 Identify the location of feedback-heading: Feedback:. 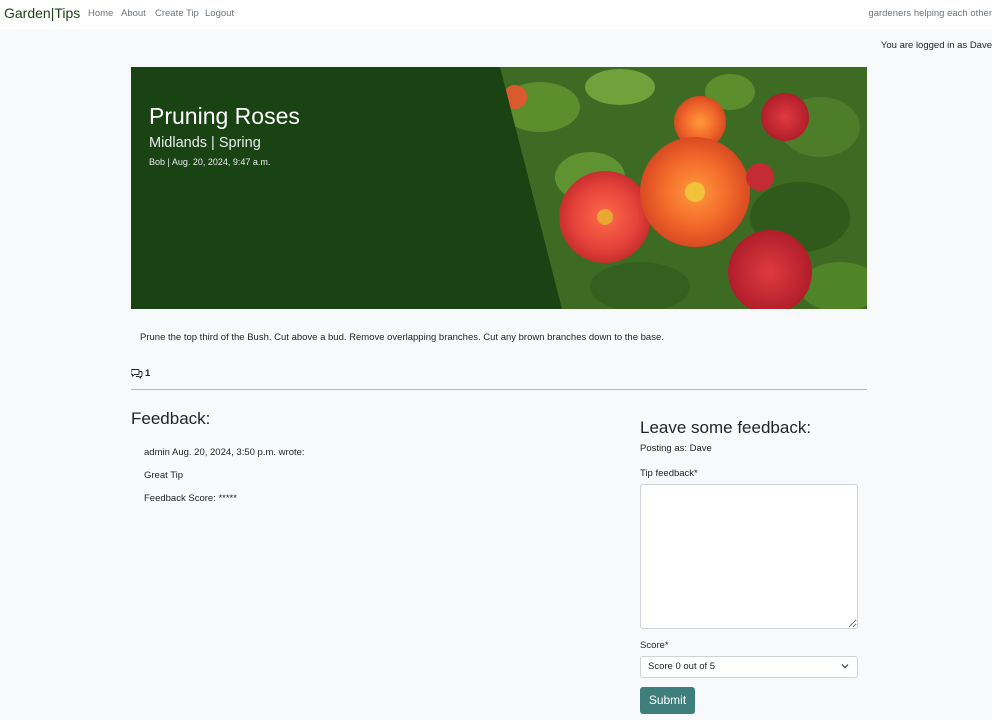
(171, 418).